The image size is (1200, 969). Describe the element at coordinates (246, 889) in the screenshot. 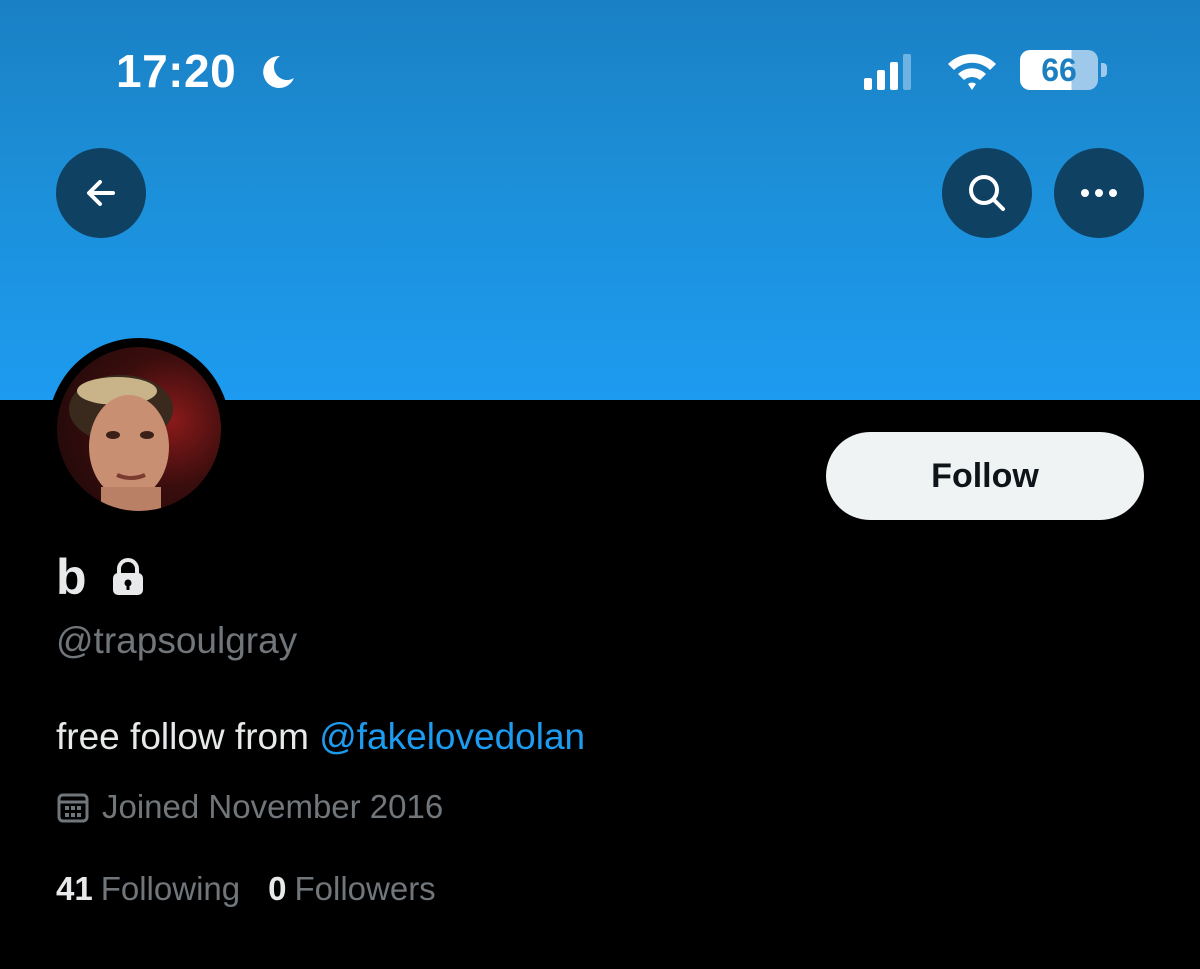

I see `profile-stats: 41 Following 0 Followers` at that location.